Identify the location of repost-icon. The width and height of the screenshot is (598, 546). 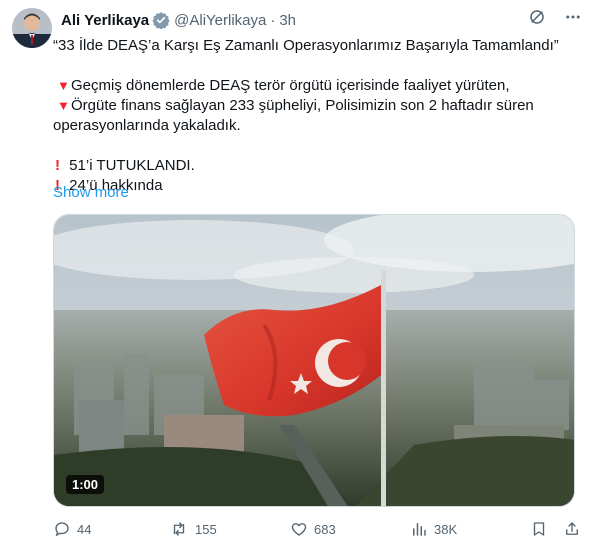
(179, 529).